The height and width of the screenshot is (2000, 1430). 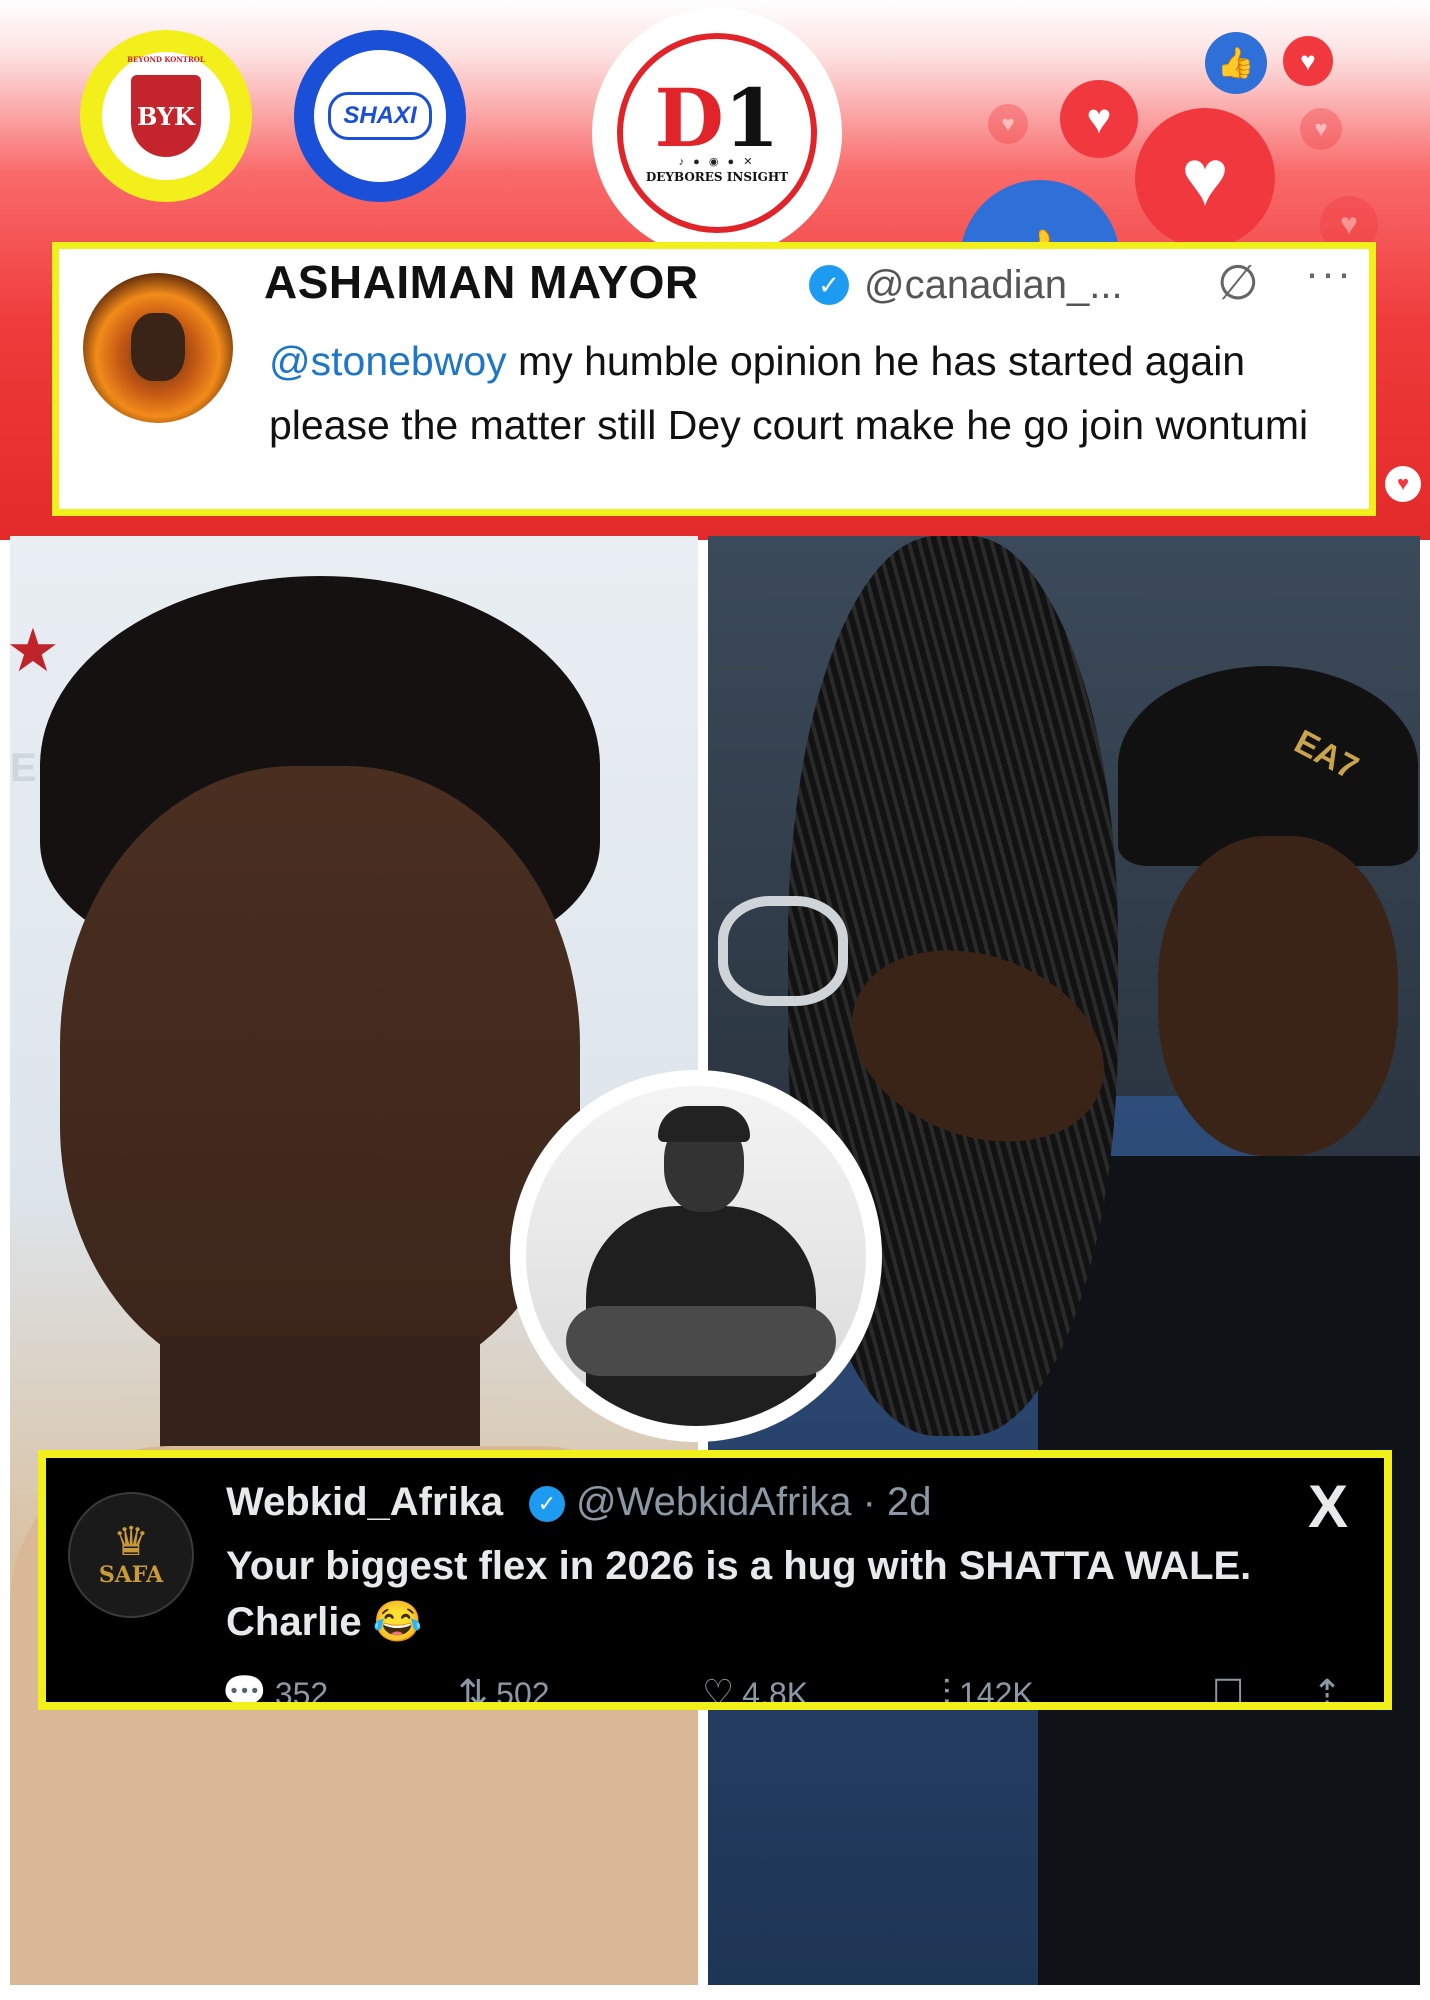 I want to click on tweet-author-name: Webkid_Afrika, so click(x=364, y=1502).